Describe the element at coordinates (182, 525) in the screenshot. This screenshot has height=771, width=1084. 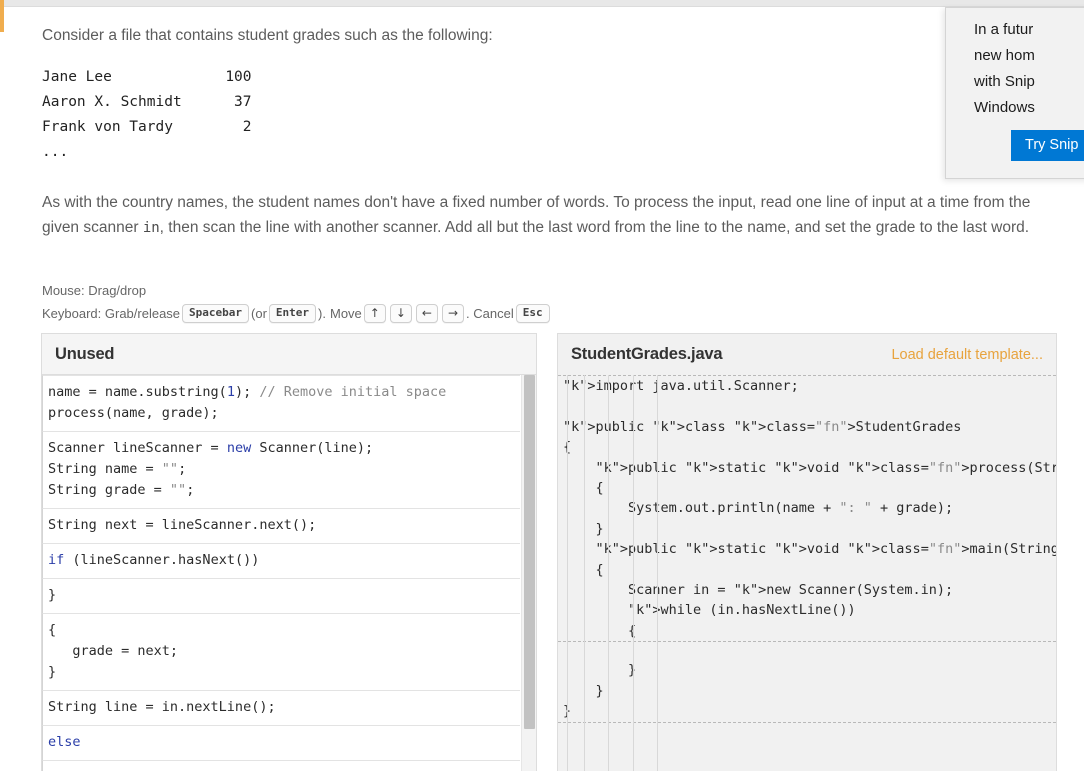
I see `unused-tile-code: String next = lineScanner.next();` at that location.